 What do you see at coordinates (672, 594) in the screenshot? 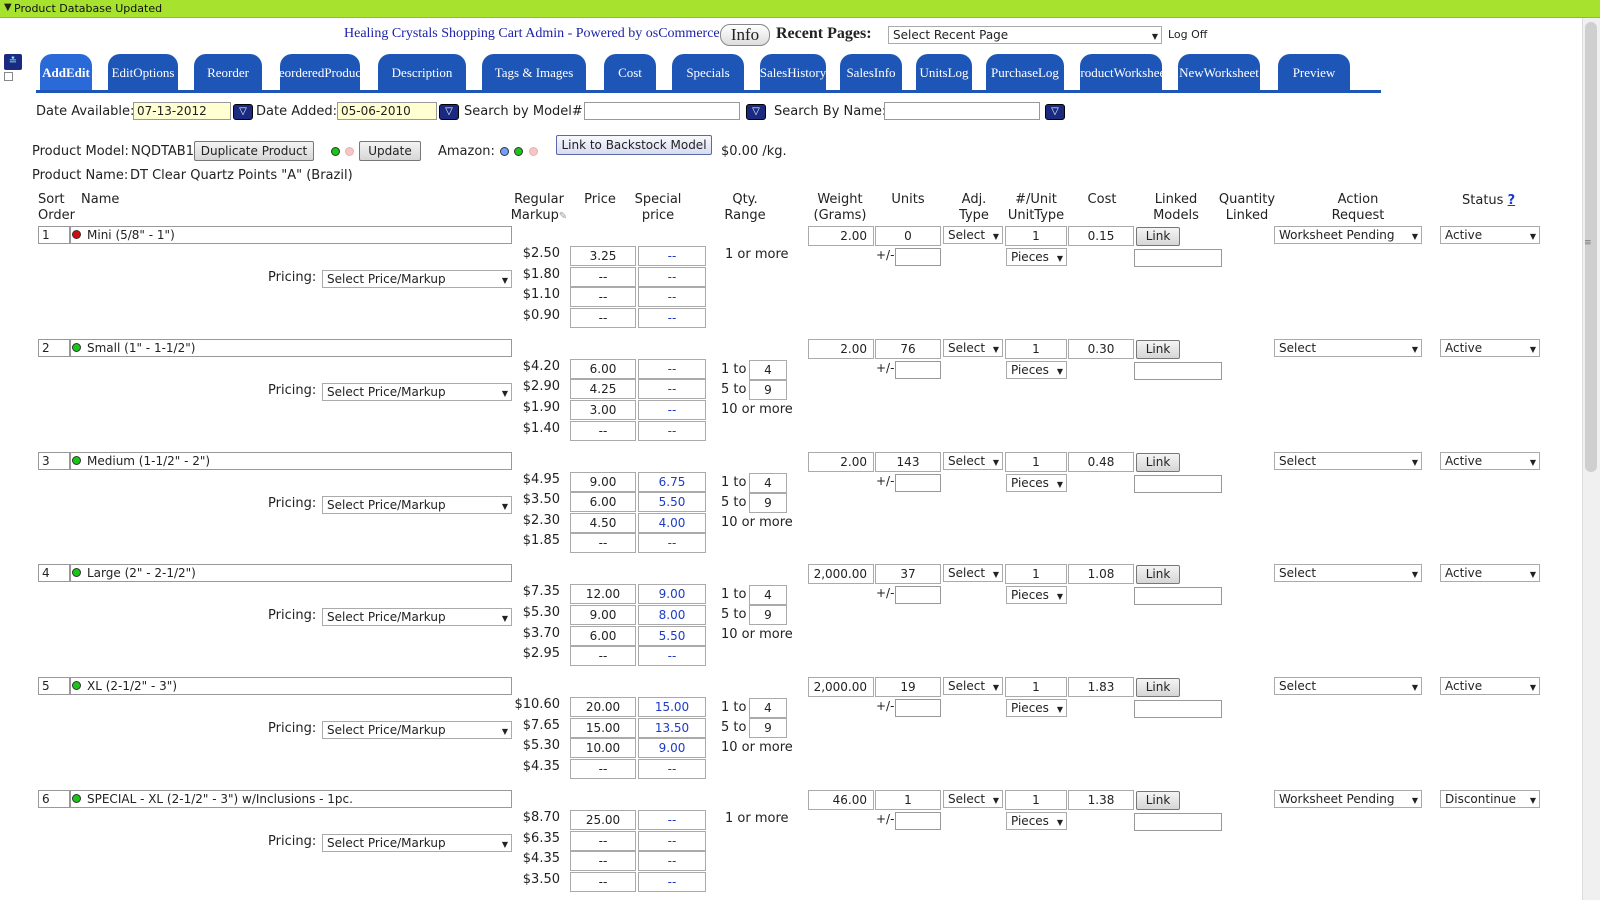
I see `special-price-input: 9.00` at bounding box center [672, 594].